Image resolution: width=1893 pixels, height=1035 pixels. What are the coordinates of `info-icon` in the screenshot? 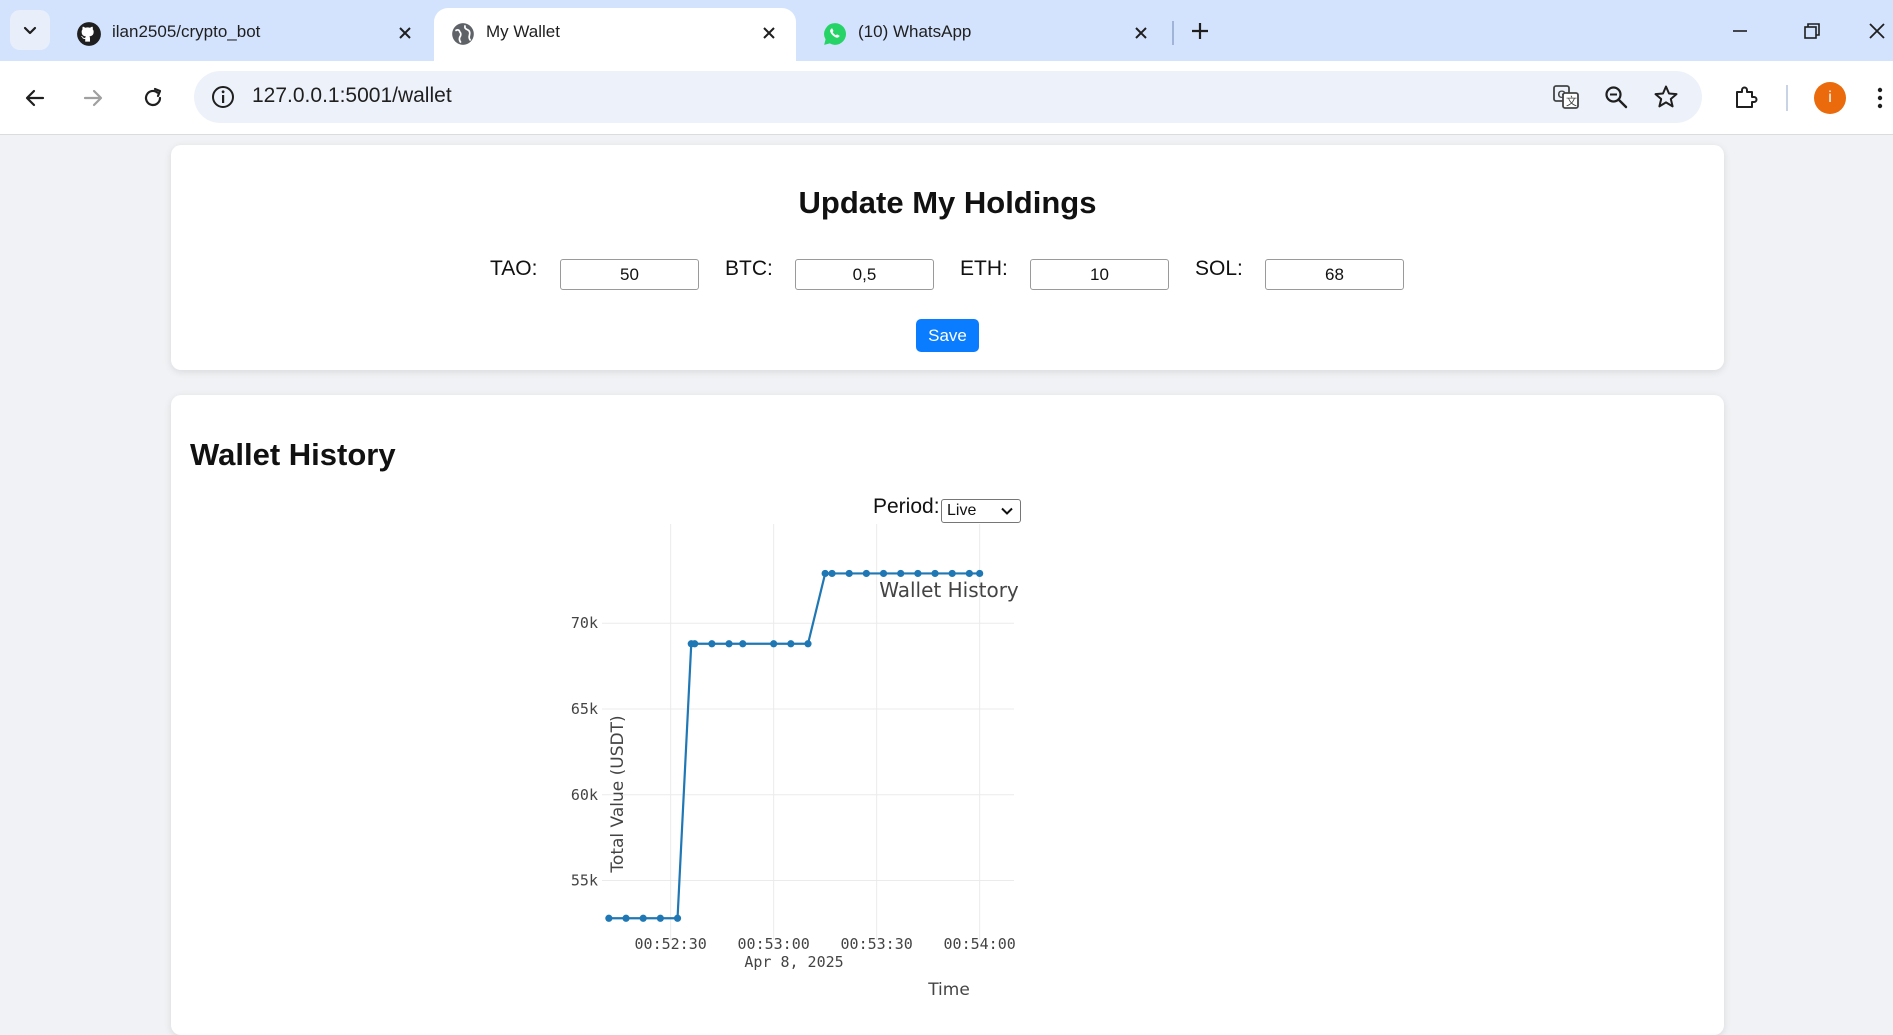 It's located at (223, 97).